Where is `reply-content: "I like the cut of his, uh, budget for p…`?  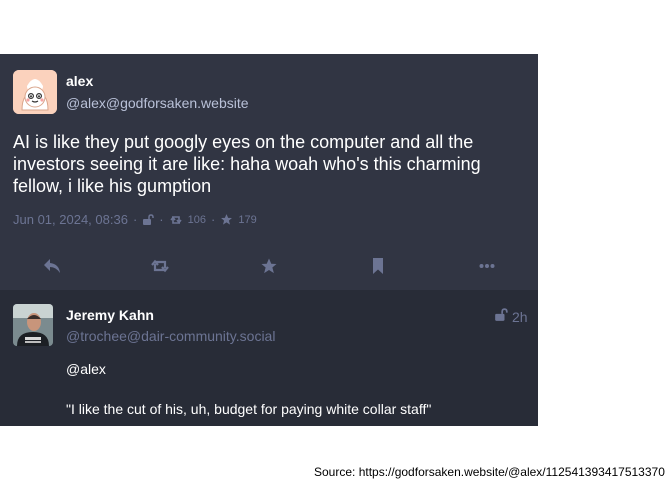
reply-content: "I like the cut of his, uh, budget for p… is located at coordinates (249, 409).